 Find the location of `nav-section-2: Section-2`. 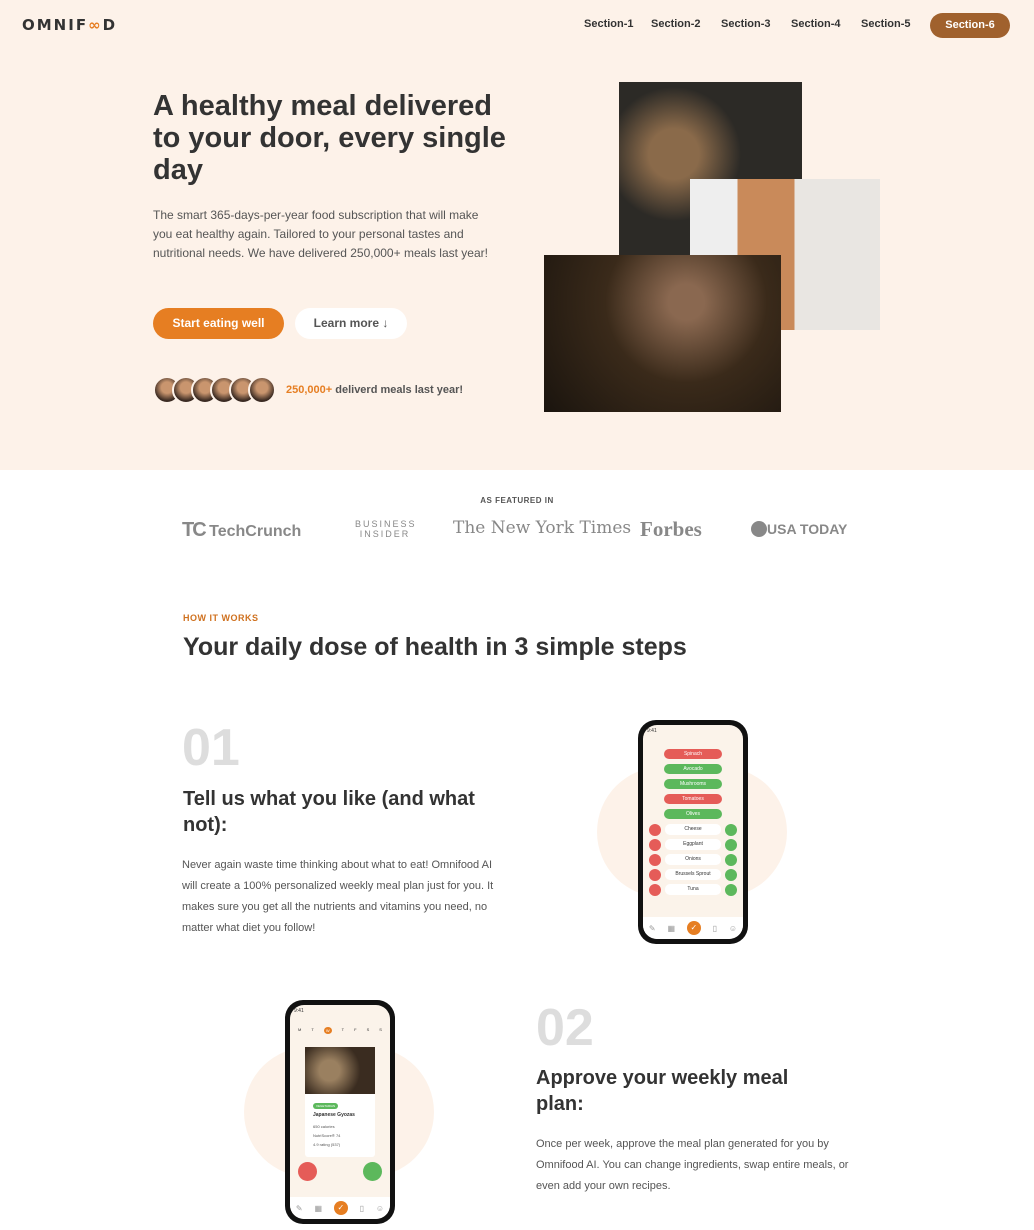

nav-section-2: Section-2 is located at coordinates (676, 24).